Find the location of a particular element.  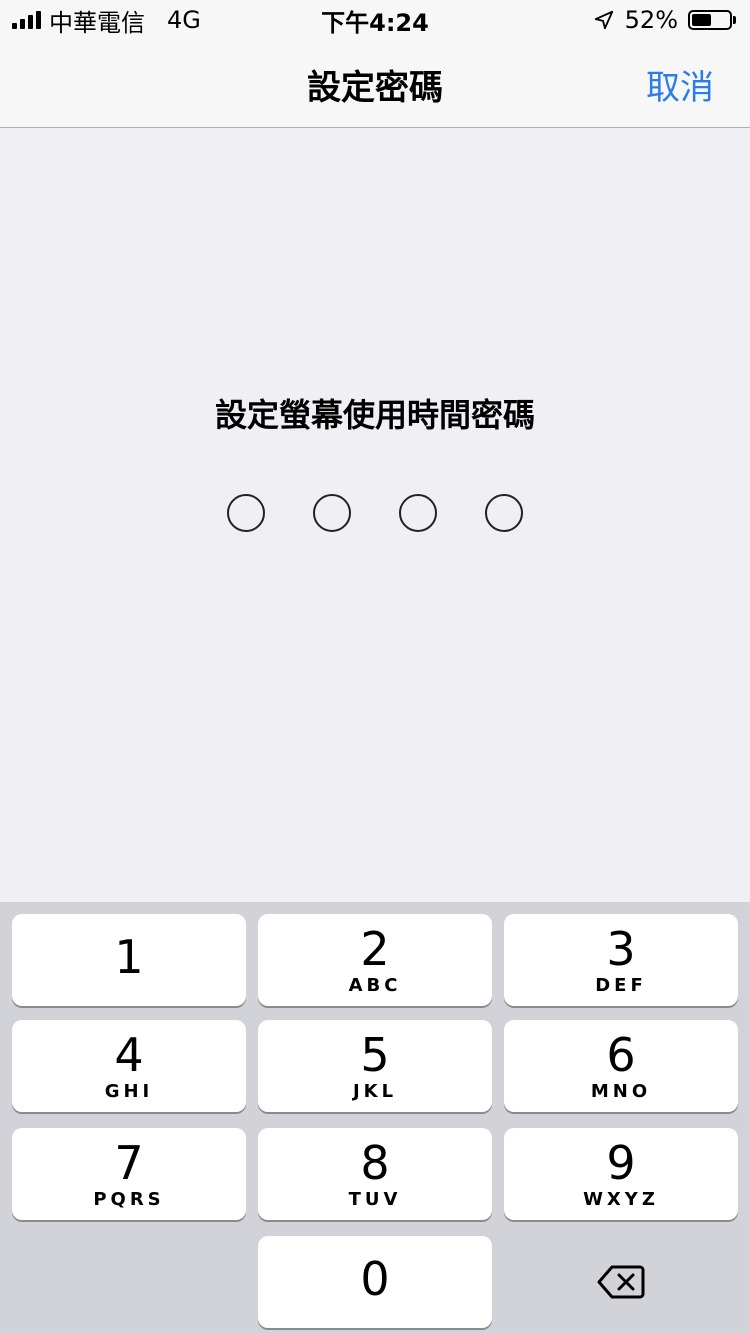

keypad-key-8: 8 TUV is located at coordinates (375, 1174).